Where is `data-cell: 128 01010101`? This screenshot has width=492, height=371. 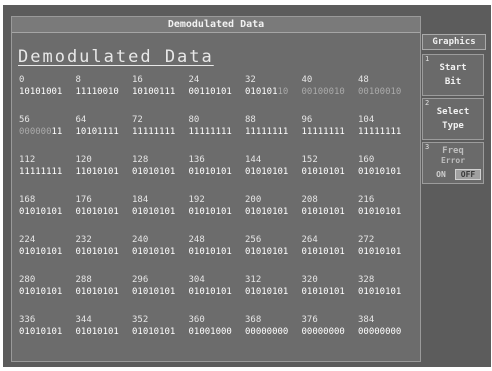 data-cell: 128 01010101 is located at coordinates (159, 166).